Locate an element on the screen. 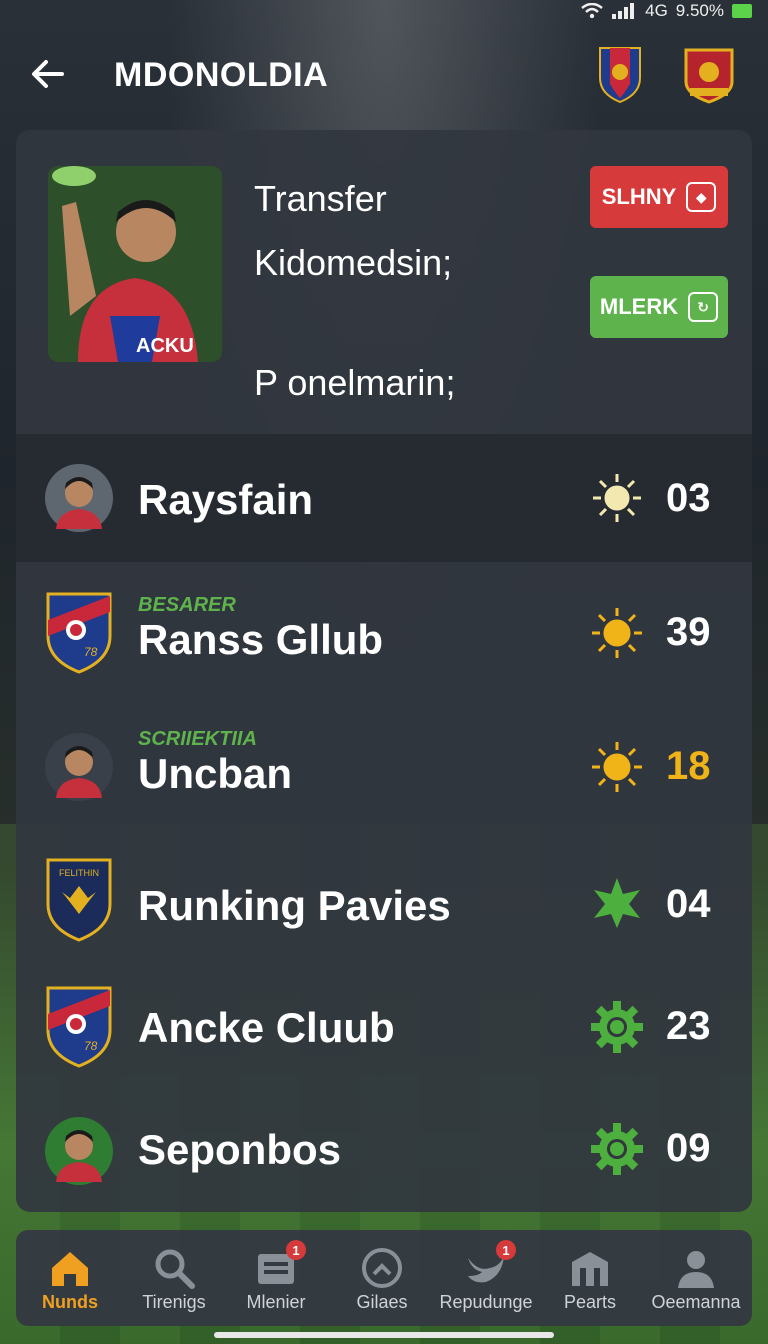  row-value: 03 is located at coordinates (688, 498).